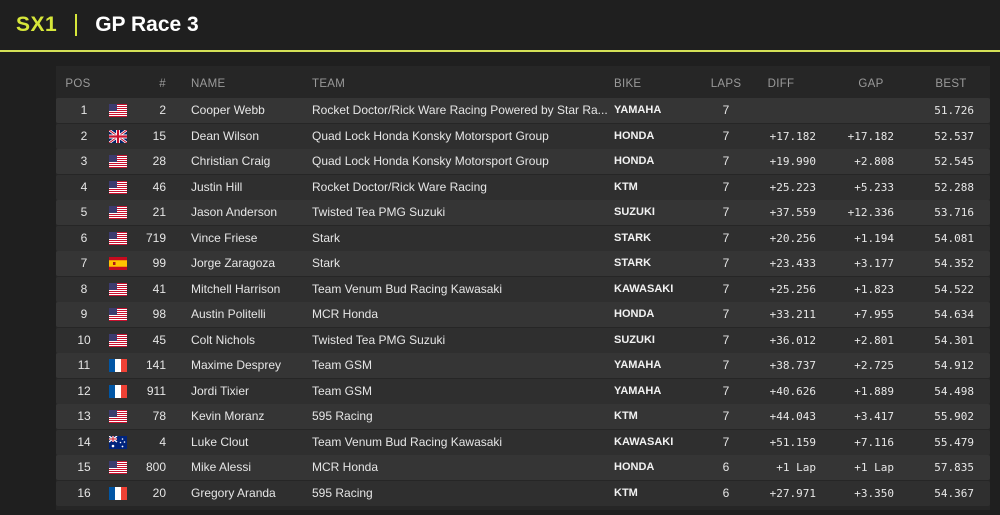  Describe the element at coordinates (638, 390) in the screenshot. I see `bike-cell: YAMAHA` at that location.